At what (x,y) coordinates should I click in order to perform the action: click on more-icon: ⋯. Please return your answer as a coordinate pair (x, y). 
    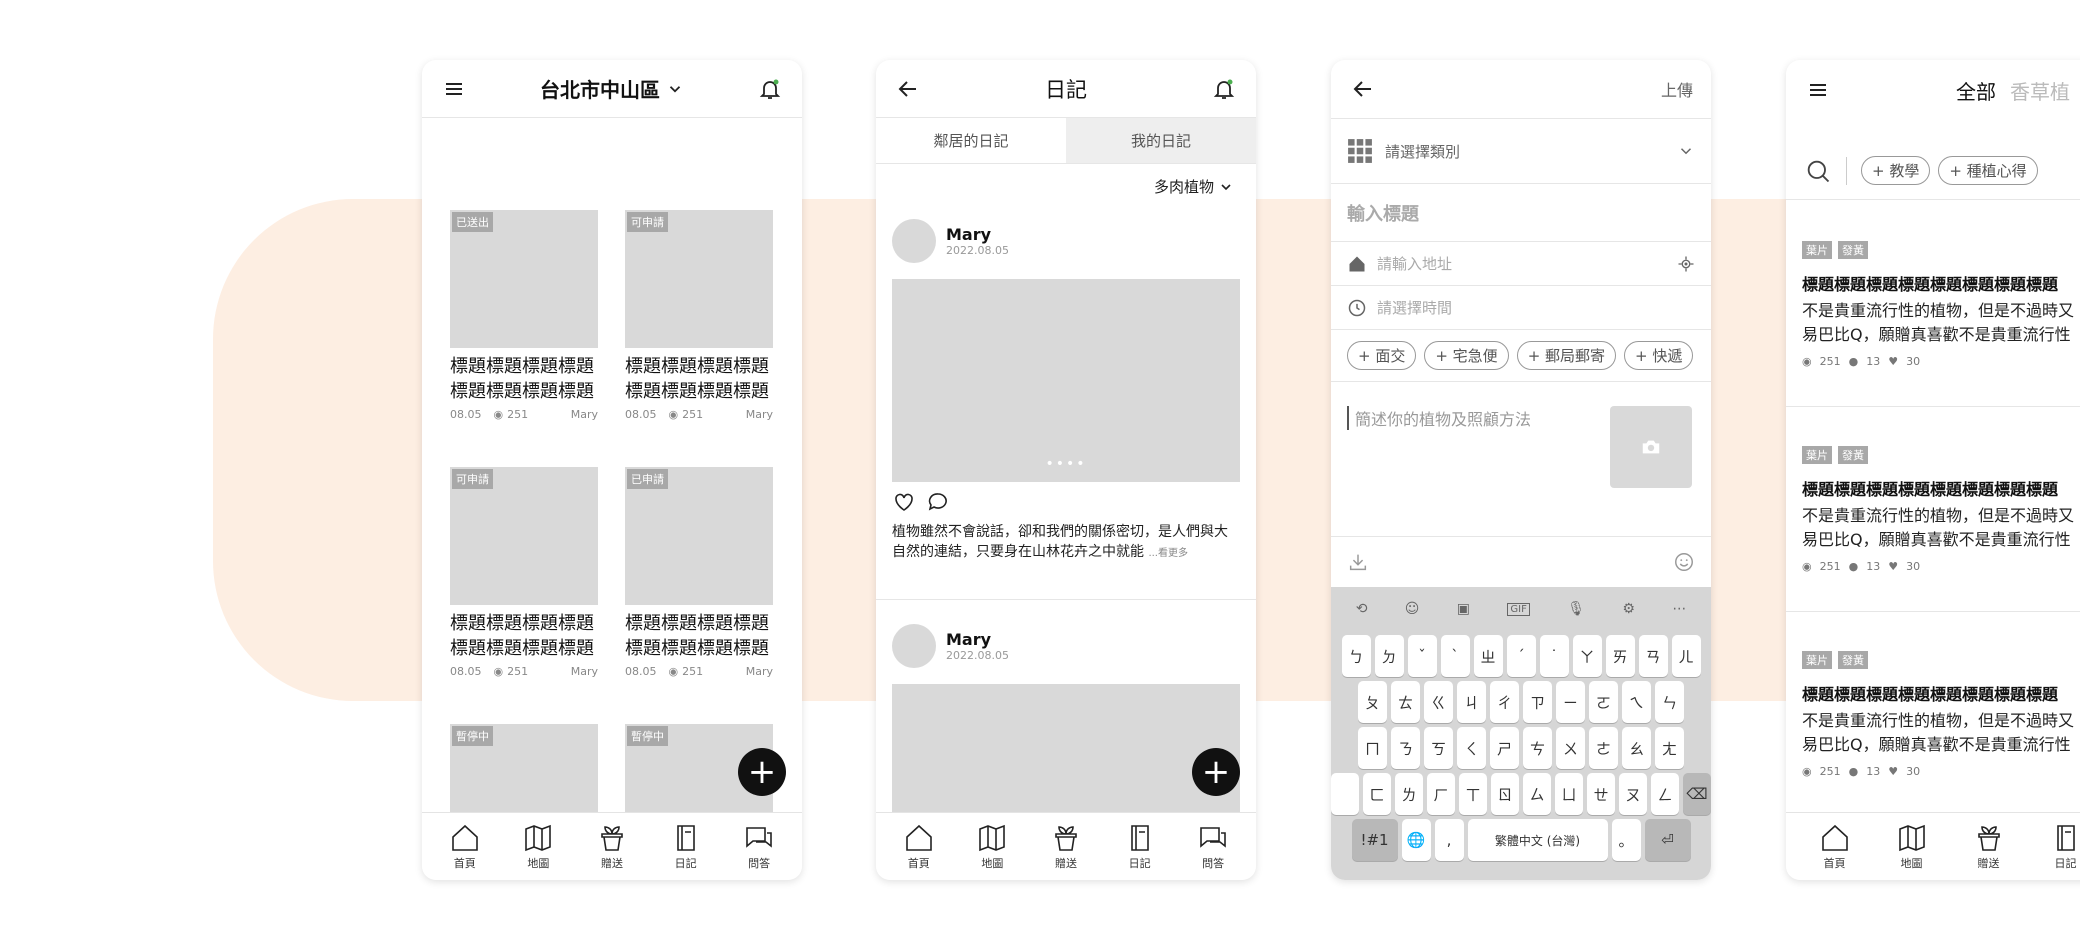
    Looking at the image, I should click on (1679, 609).